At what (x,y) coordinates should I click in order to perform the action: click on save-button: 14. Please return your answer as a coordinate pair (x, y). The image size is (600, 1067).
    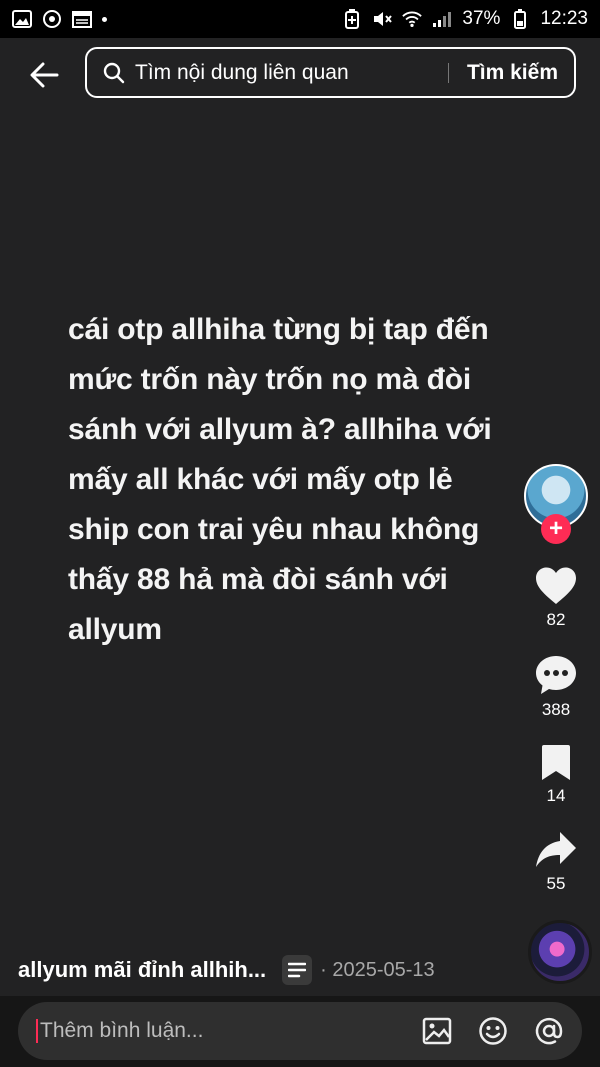
    Looking at the image, I should click on (556, 775).